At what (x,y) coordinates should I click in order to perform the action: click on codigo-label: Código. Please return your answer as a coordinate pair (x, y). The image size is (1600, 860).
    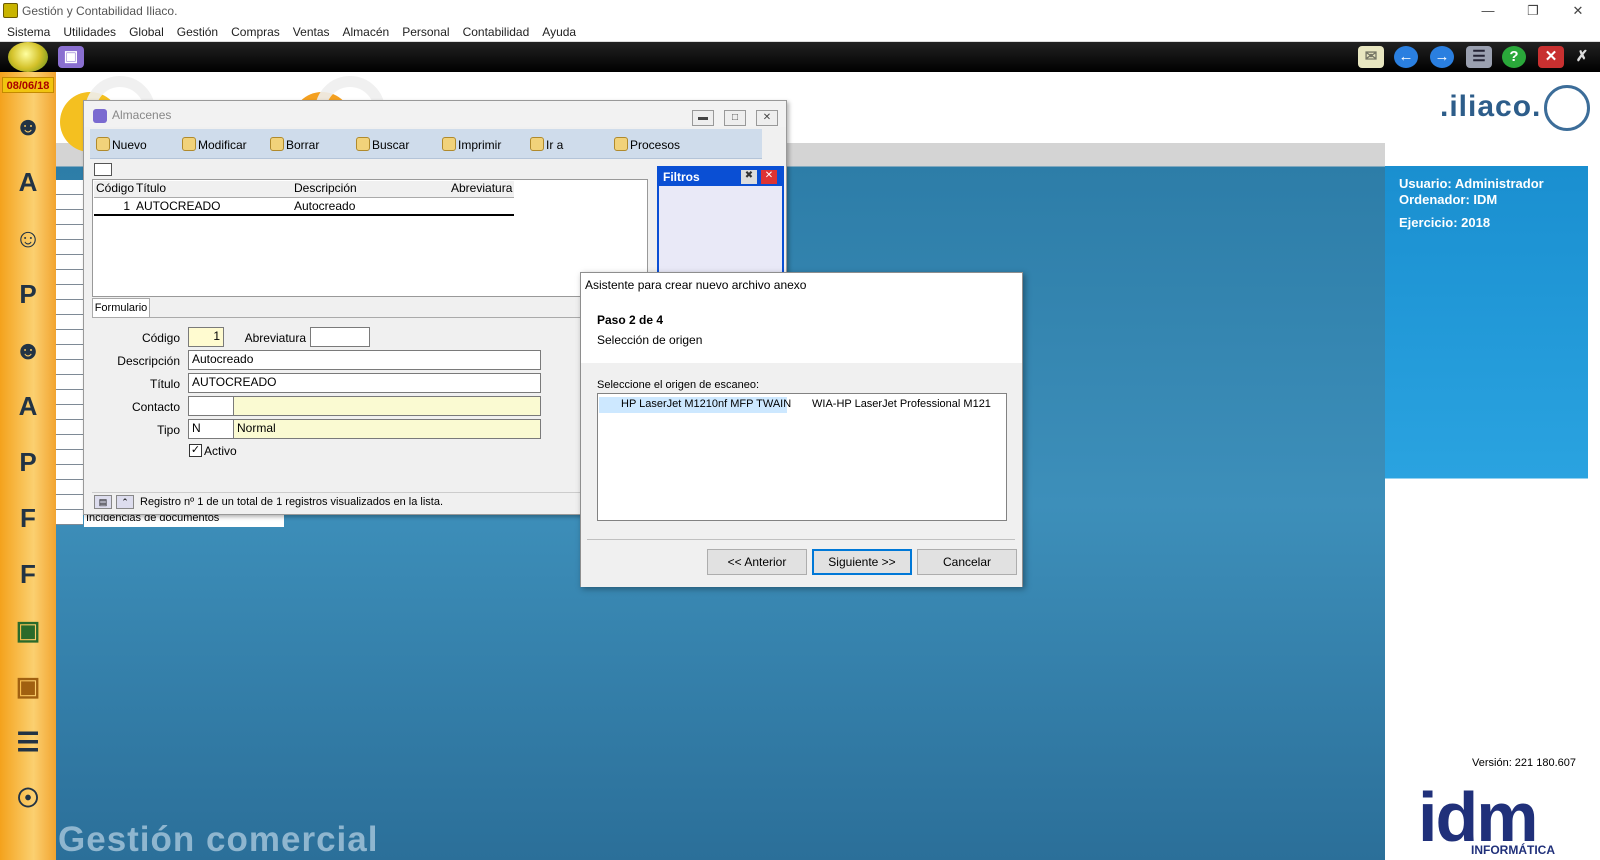
    Looking at the image, I should click on (160, 338).